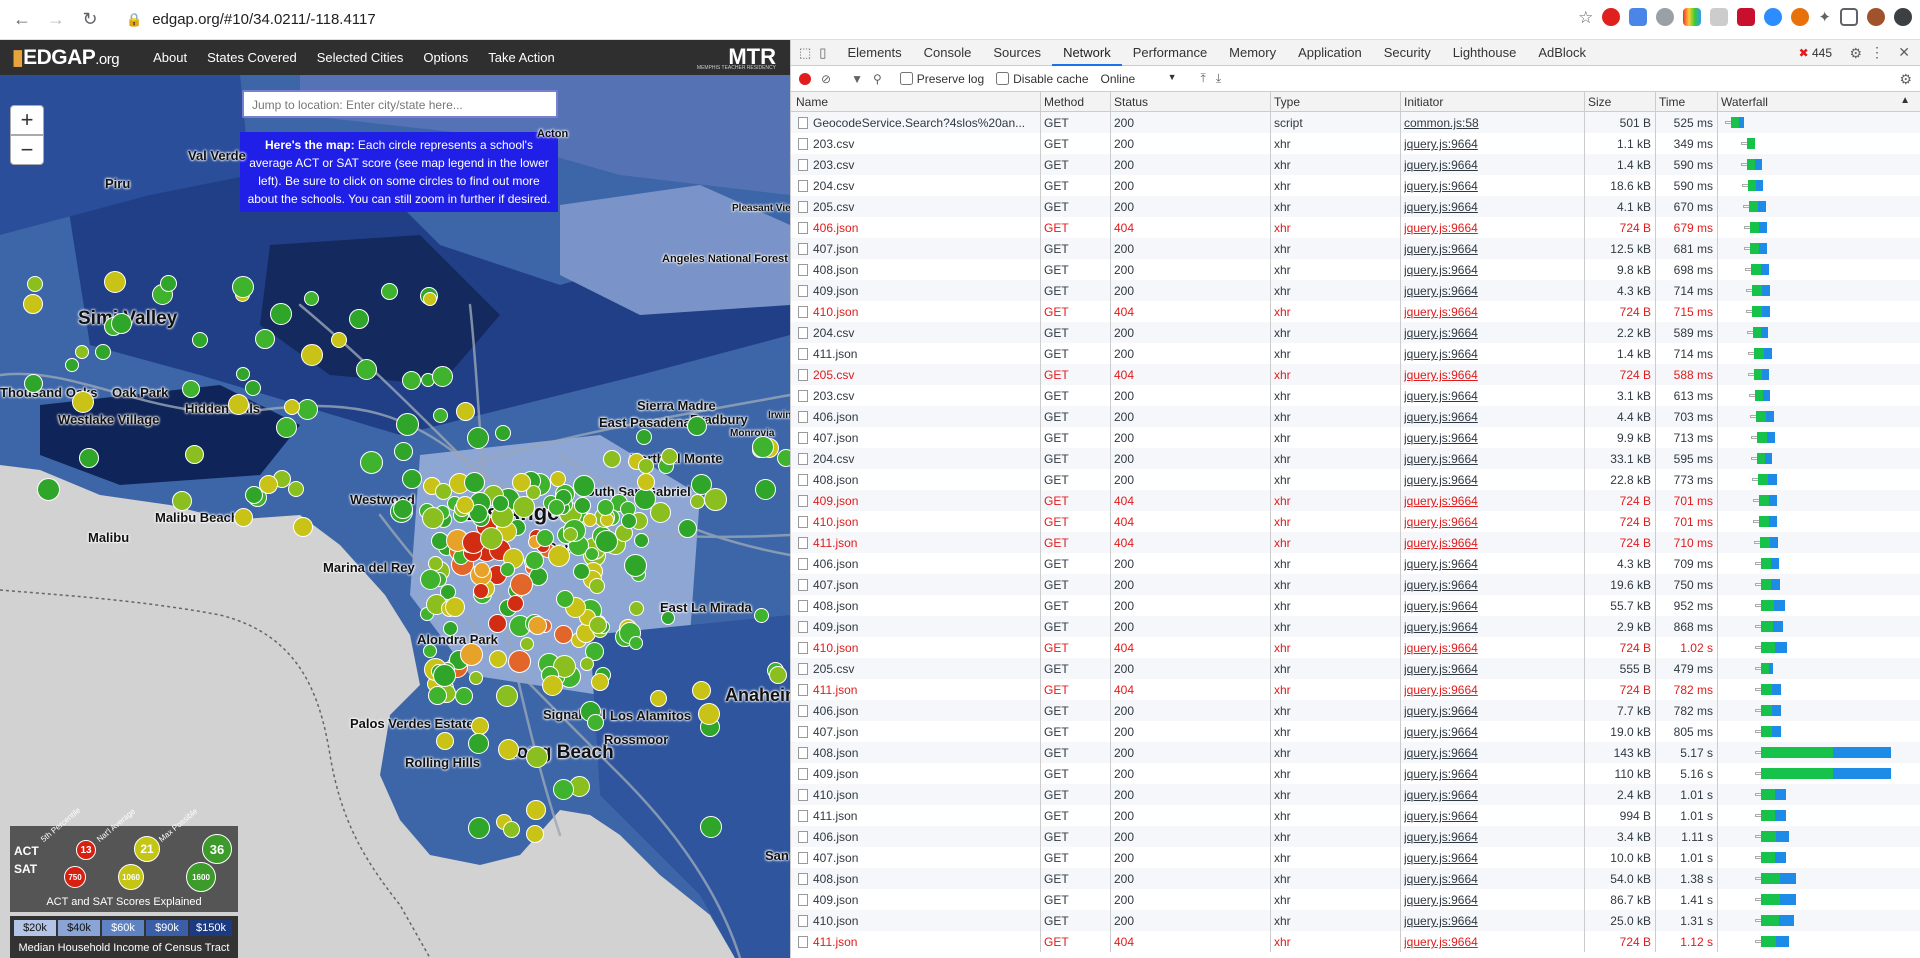  Describe the element at coordinates (1824, 18) in the screenshot. I see `puzzle-icon: ✦` at that location.